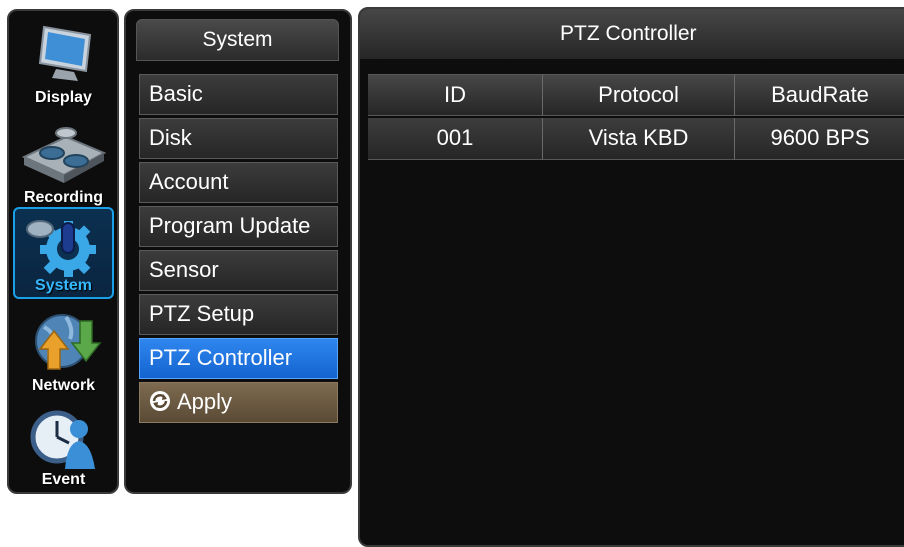 The height and width of the screenshot is (547, 904). What do you see at coordinates (160, 401) in the screenshot?
I see `apply-refresh-icon` at bounding box center [160, 401].